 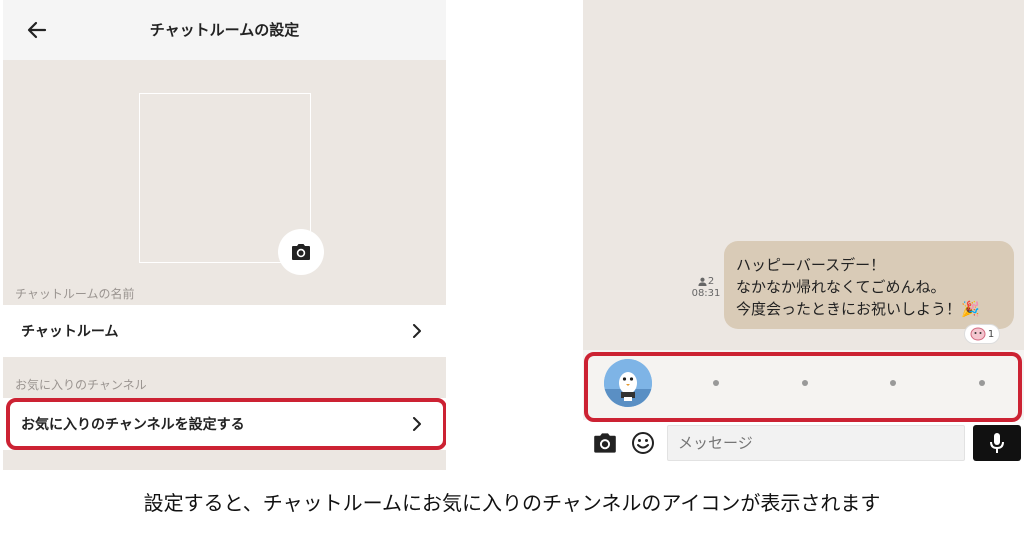 I want to click on person-icon, so click(x=702, y=281).